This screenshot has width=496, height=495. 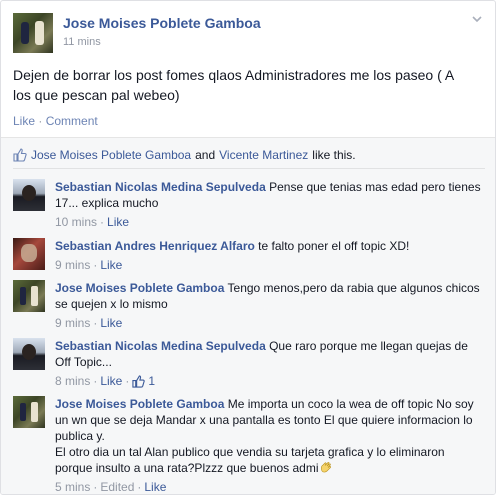 I want to click on chevron-down-icon, so click(x=477, y=21).